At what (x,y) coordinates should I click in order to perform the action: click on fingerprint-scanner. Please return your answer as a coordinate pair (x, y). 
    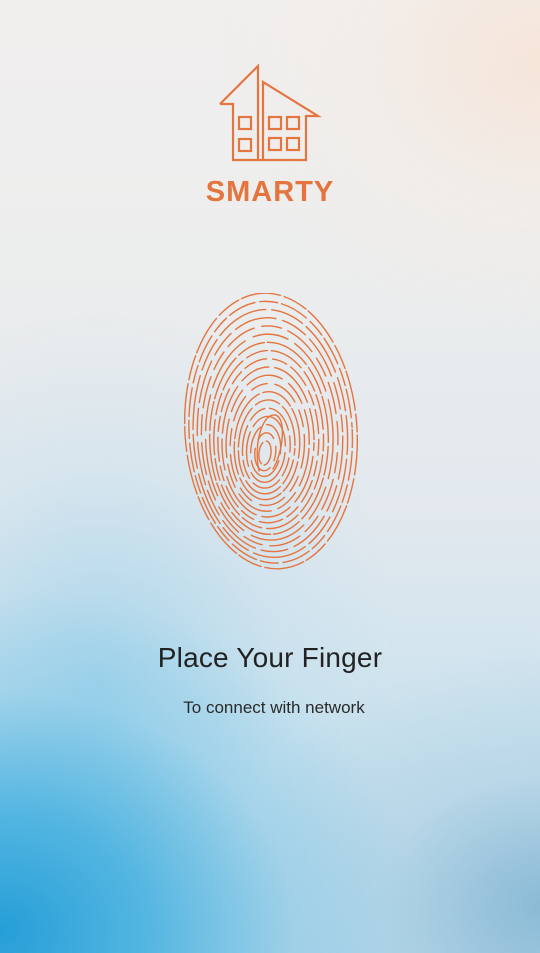
    Looking at the image, I should click on (274, 436).